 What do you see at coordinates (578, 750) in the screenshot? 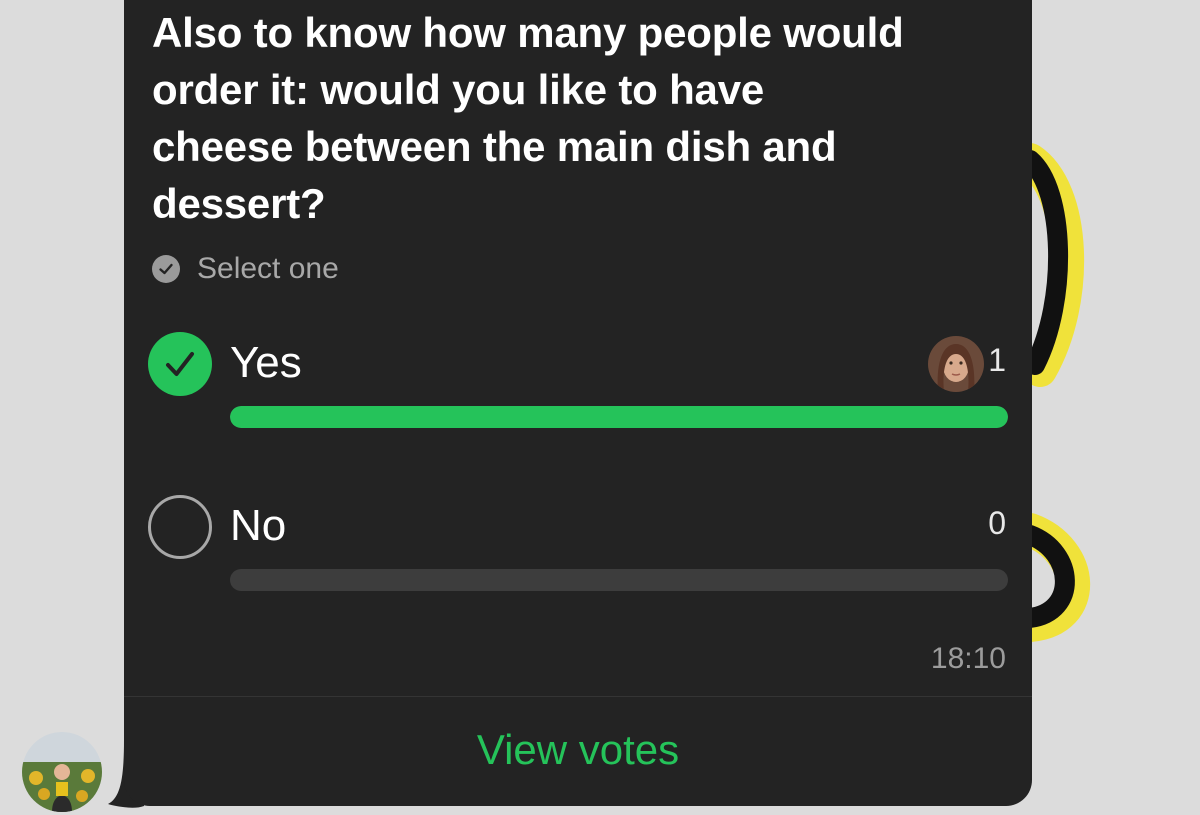
I see `view-votes-button: View votes` at bounding box center [578, 750].